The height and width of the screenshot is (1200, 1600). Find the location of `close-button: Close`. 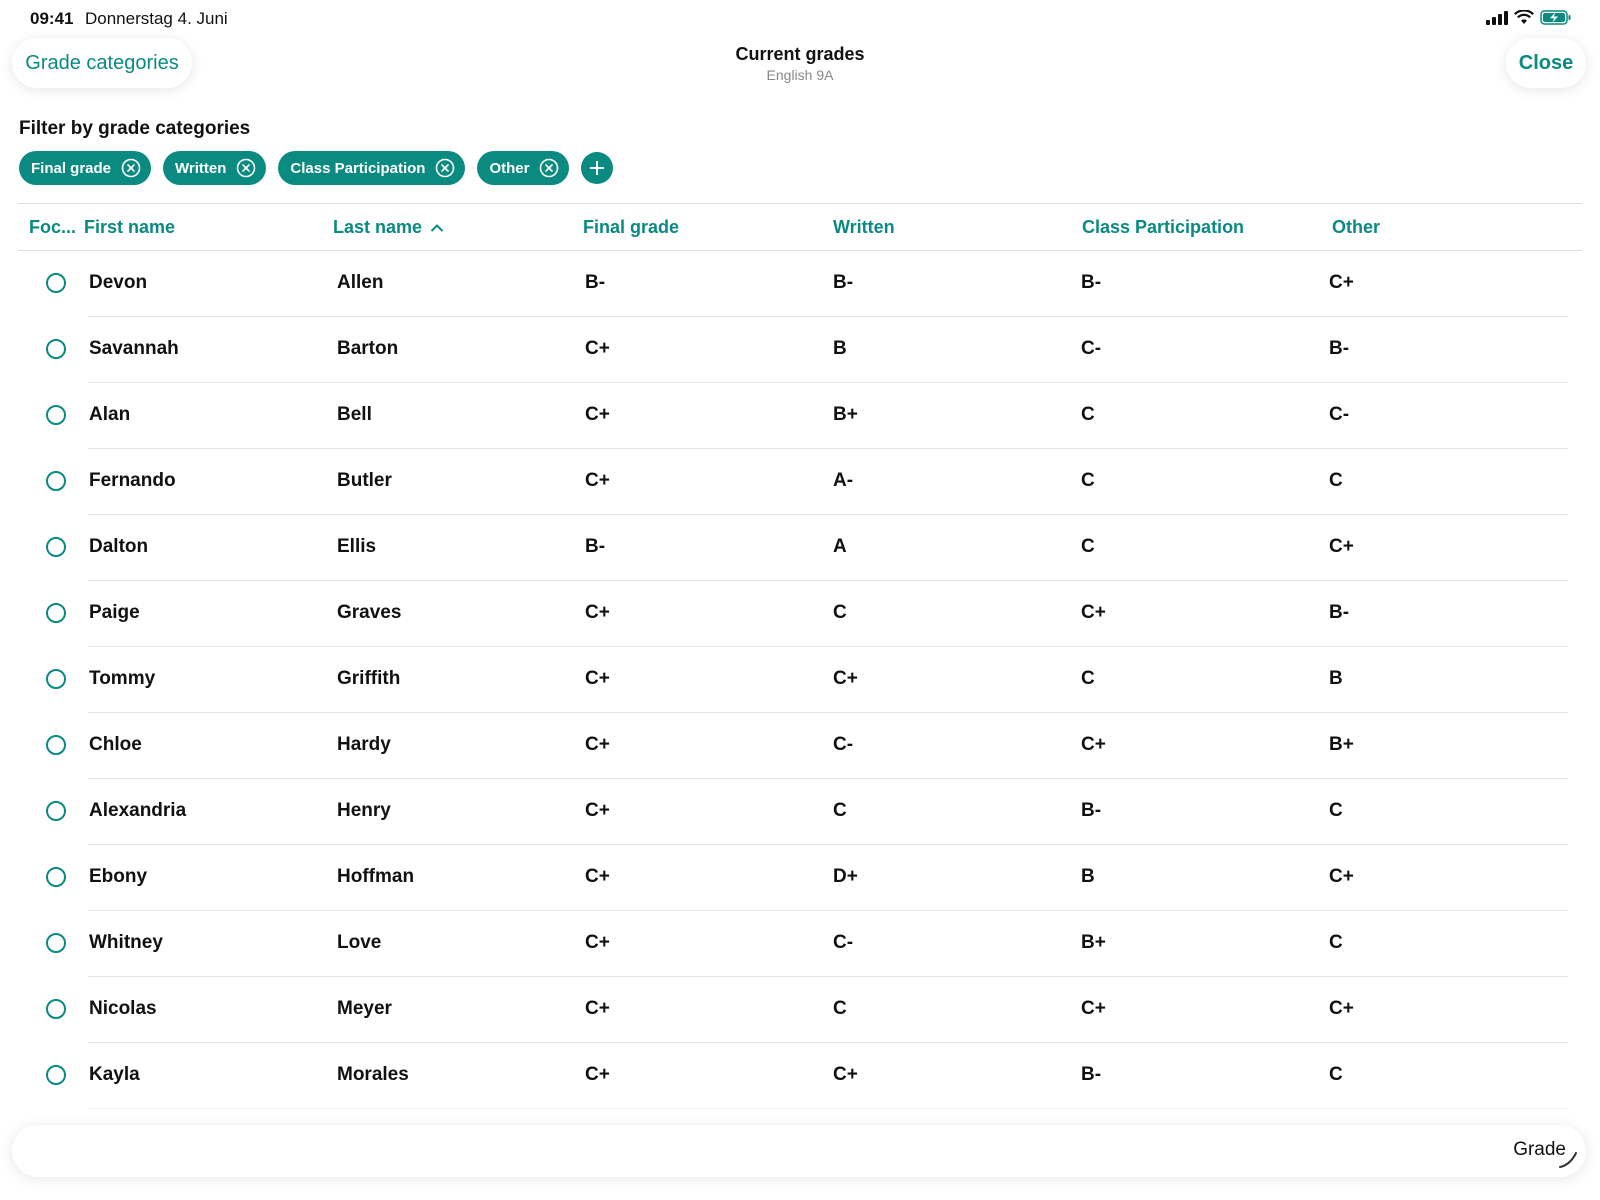

close-button: Close is located at coordinates (1546, 63).